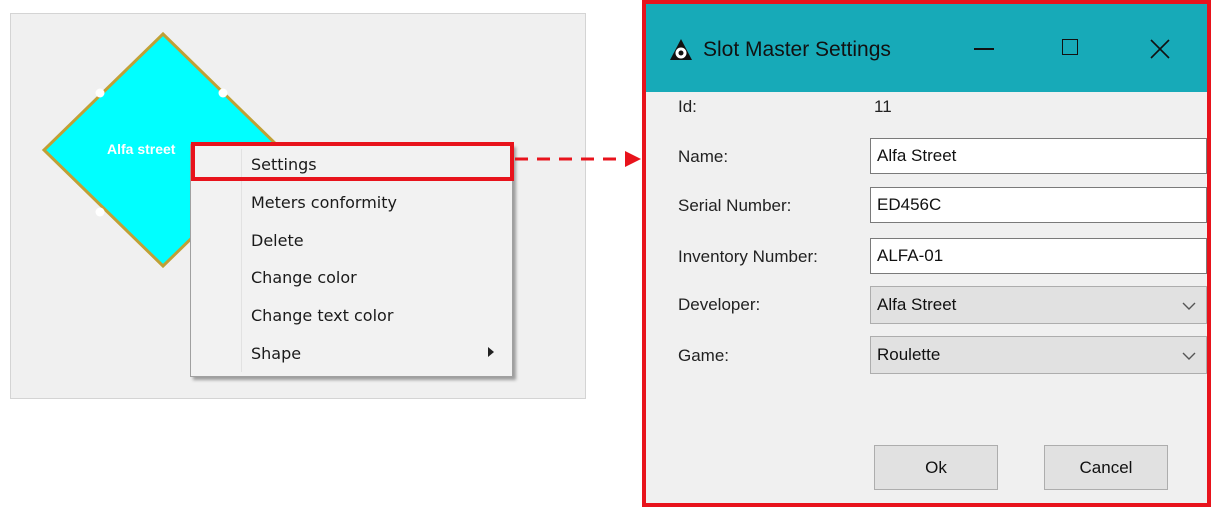  I want to click on serial-number-field: ED456C, so click(1038, 205).